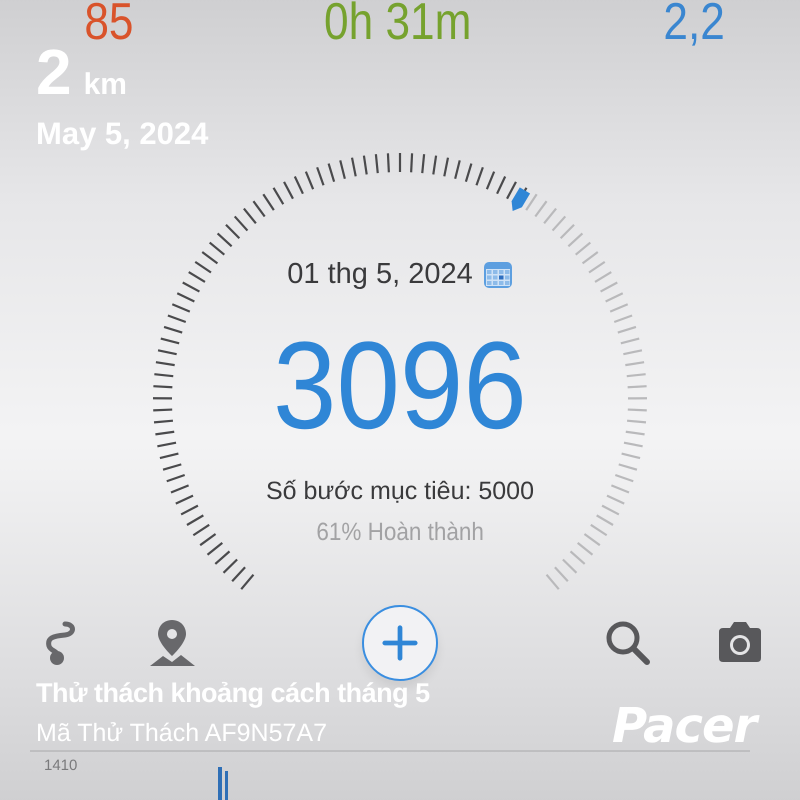 This screenshot has height=800, width=800. I want to click on step-count: 3096, so click(400, 386).